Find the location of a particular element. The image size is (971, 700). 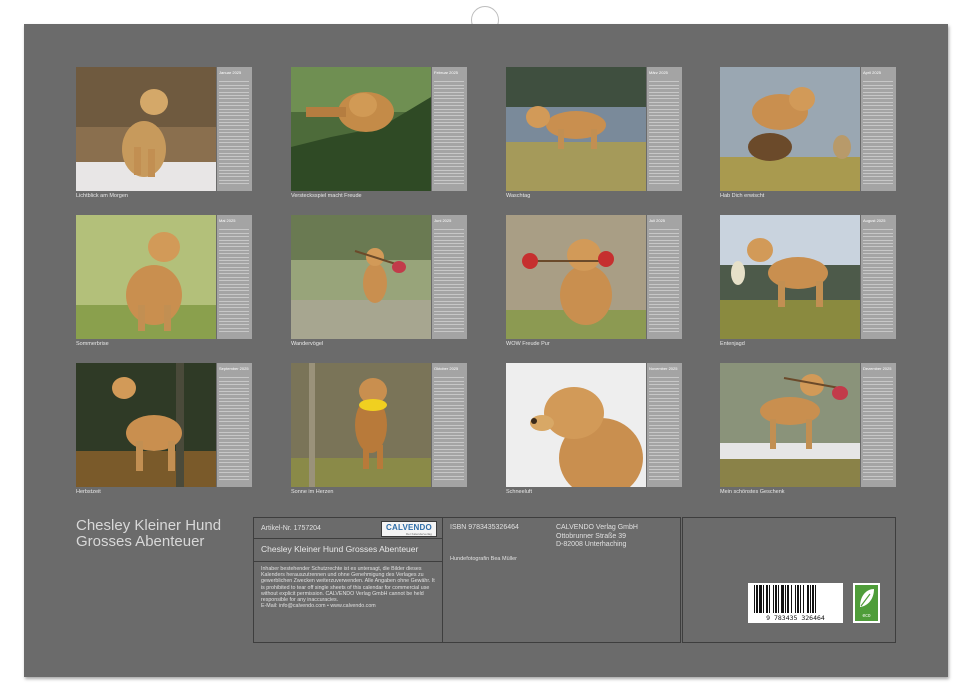

month-caption: Herbstzeit is located at coordinates (88, 492).